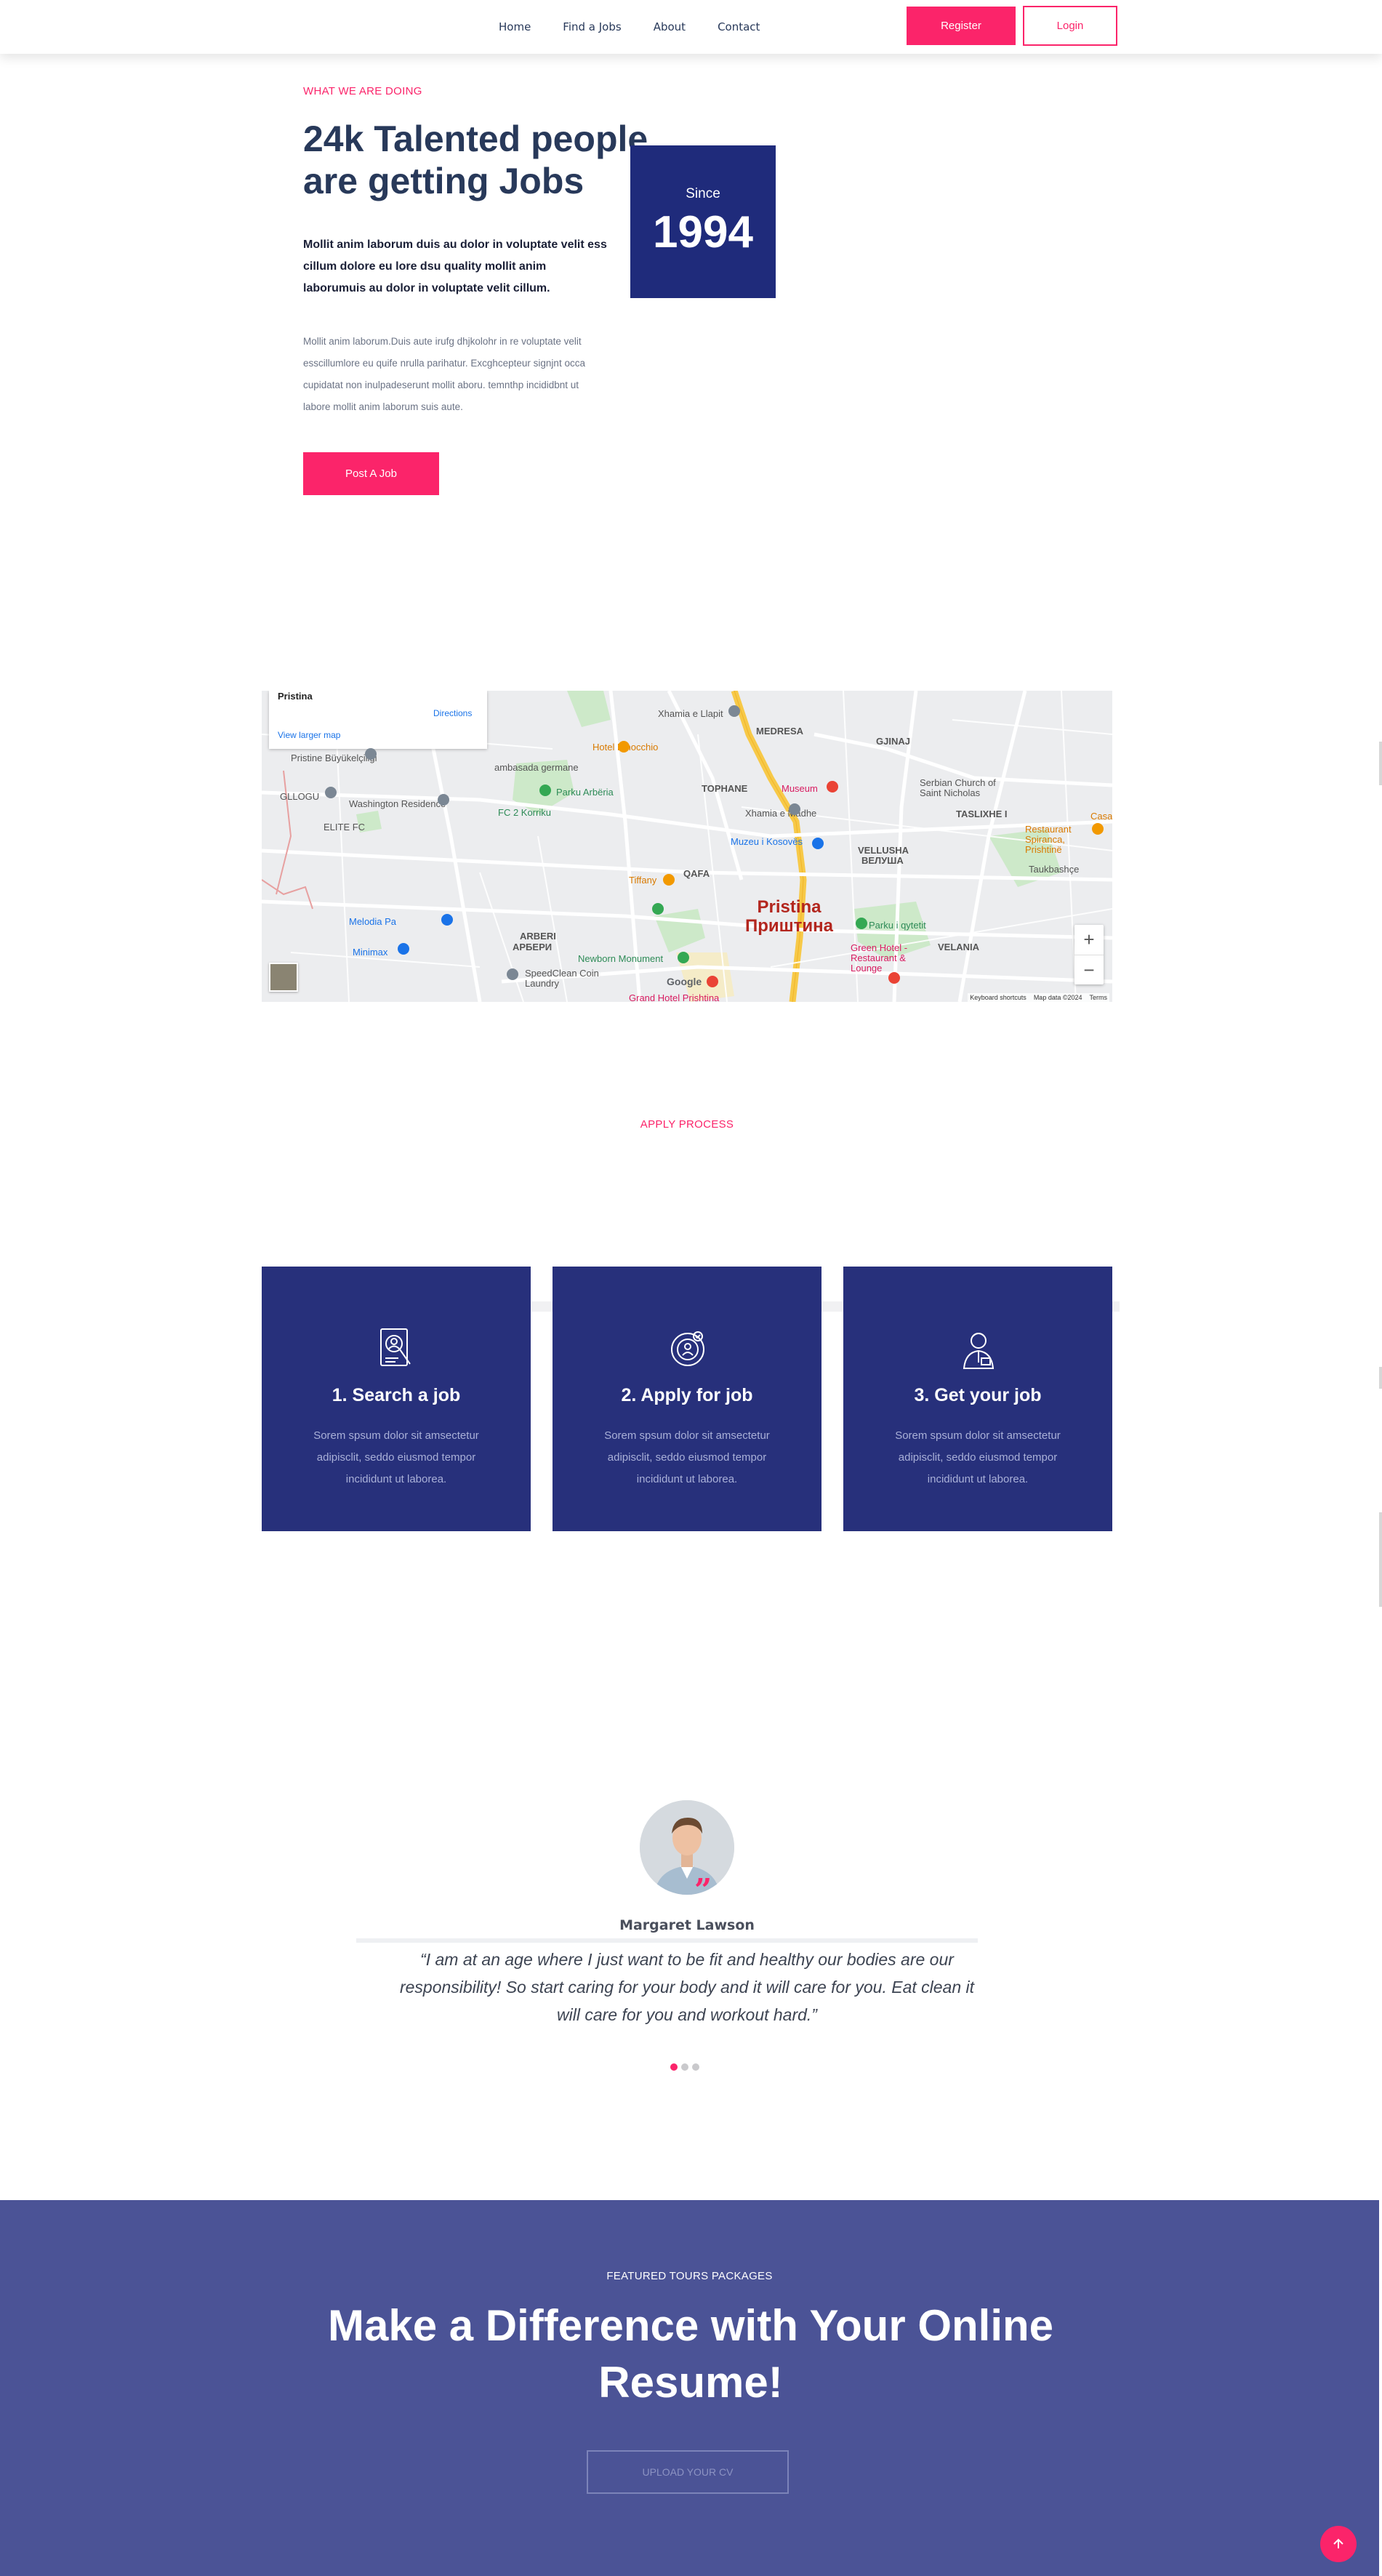 This screenshot has height=2576, width=1382. I want to click on map-label: FC 2 Korriku, so click(524, 813).